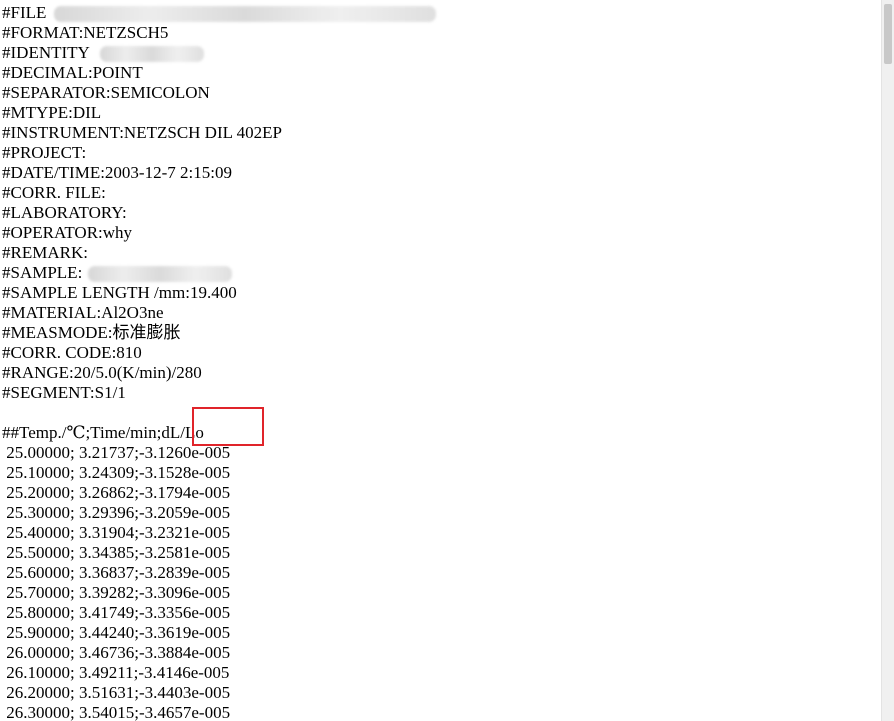  What do you see at coordinates (116, 692) in the screenshot?
I see `data-row: 26.20000; 3.51631;-3.4403e-005` at bounding box center [116, 692].